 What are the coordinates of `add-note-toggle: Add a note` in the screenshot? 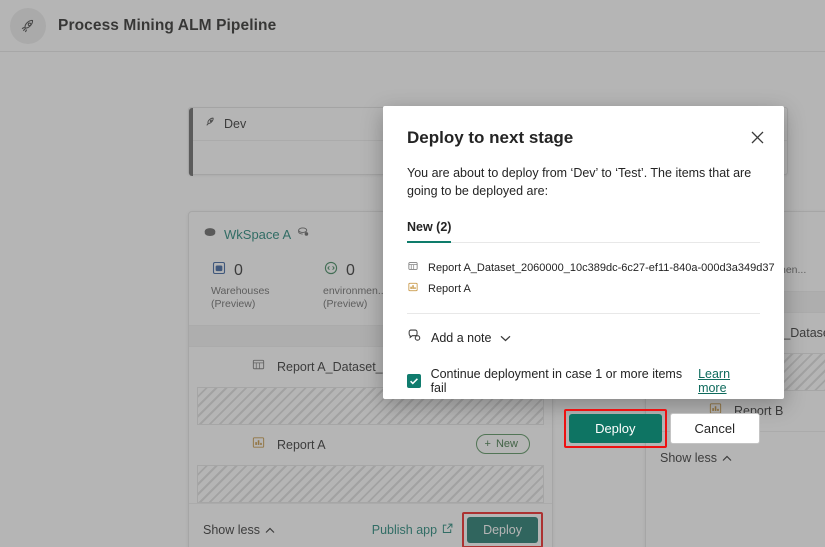 It's located at (583, 338).